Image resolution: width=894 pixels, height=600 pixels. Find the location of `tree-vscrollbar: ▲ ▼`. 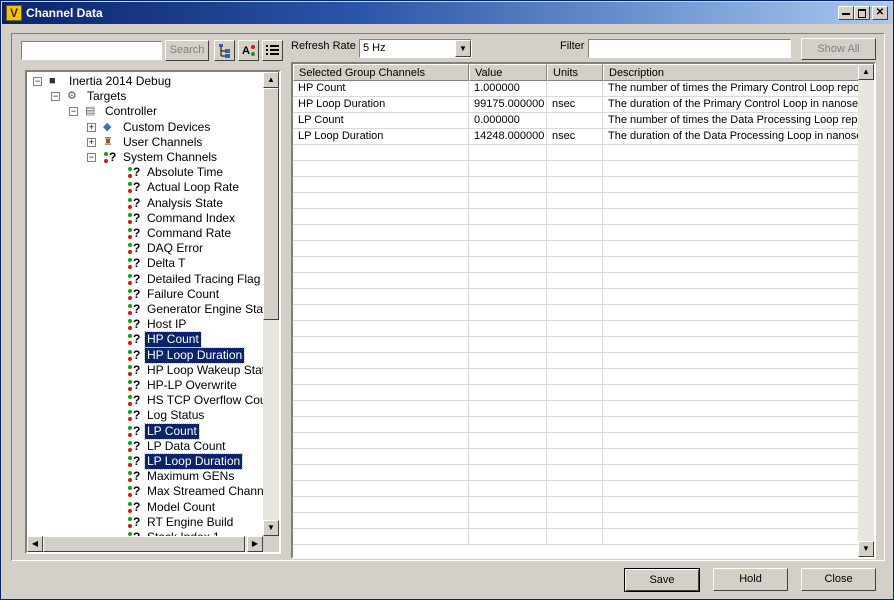

tree-vscrollbar: ▲ ▼ is located at coordinates (271, 304).